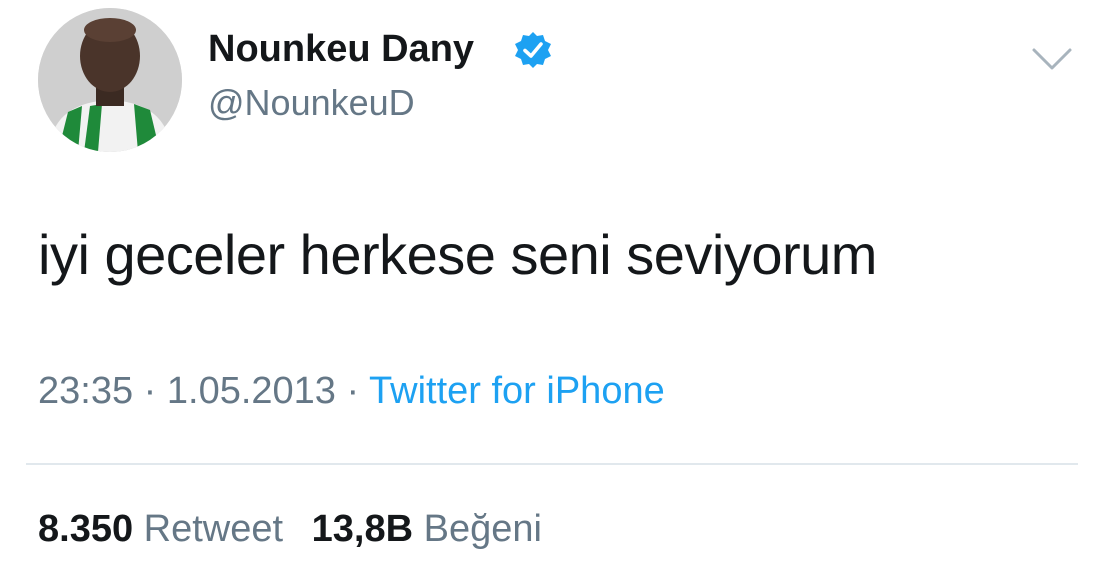 The image size is (1102, 566). I want to click on retweet-count: 8.350, so click(86, 529).